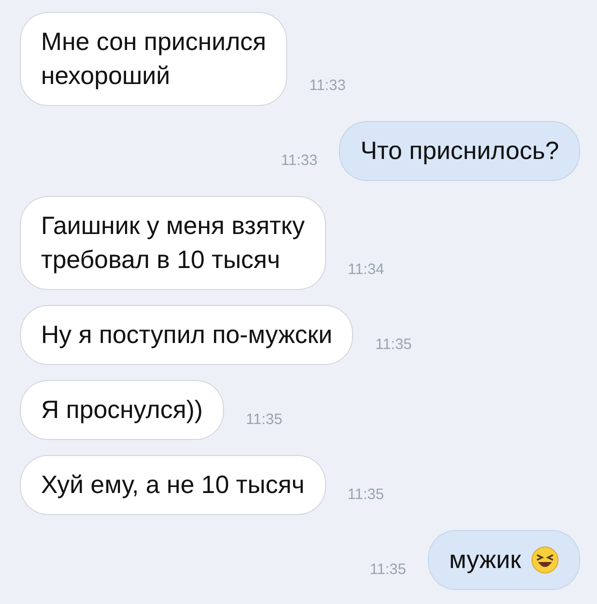 The width and height of the screenshot is (597, 604). I want to click on message-text: мужик, so click(485, 560).